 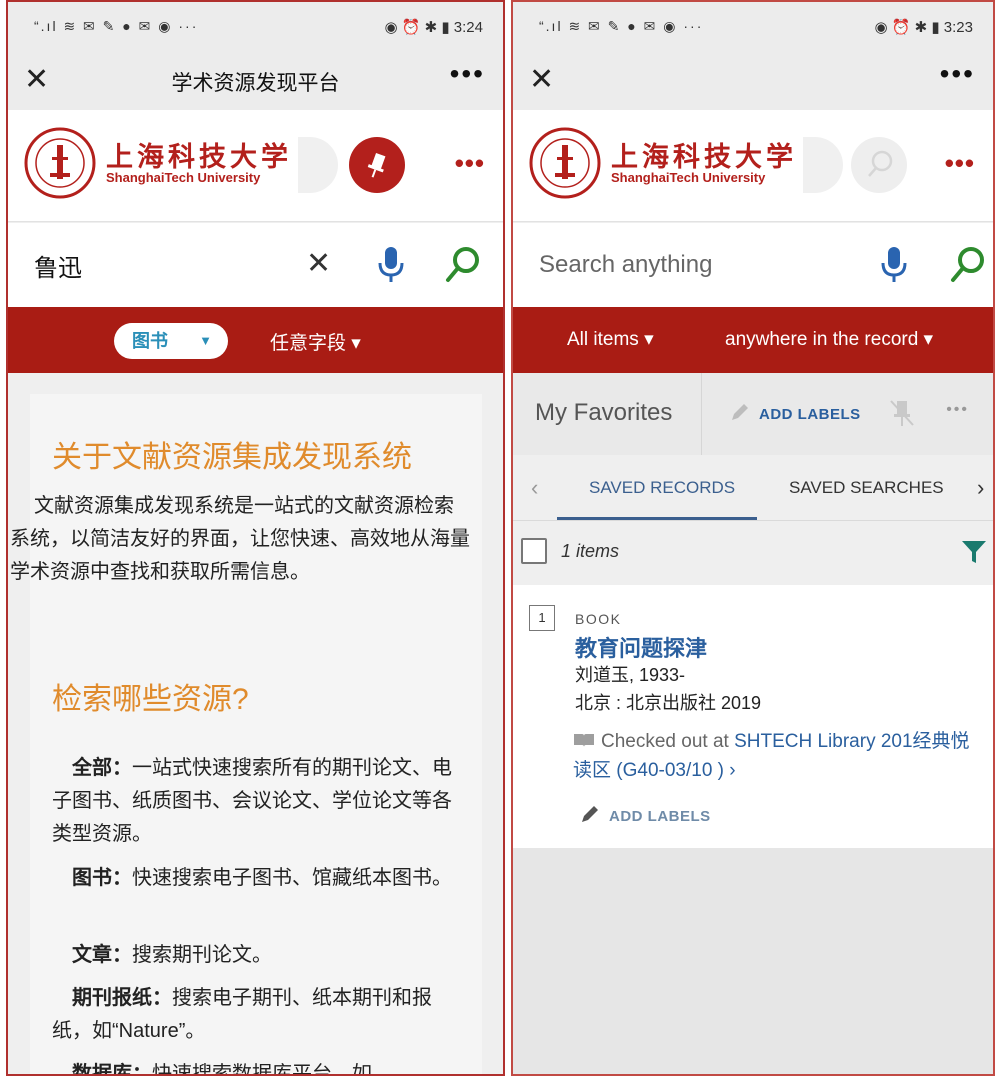 I want to click on resource-item-databases: 数据库：快速搜索数据库平台，如, so click(x=257, y=1067).